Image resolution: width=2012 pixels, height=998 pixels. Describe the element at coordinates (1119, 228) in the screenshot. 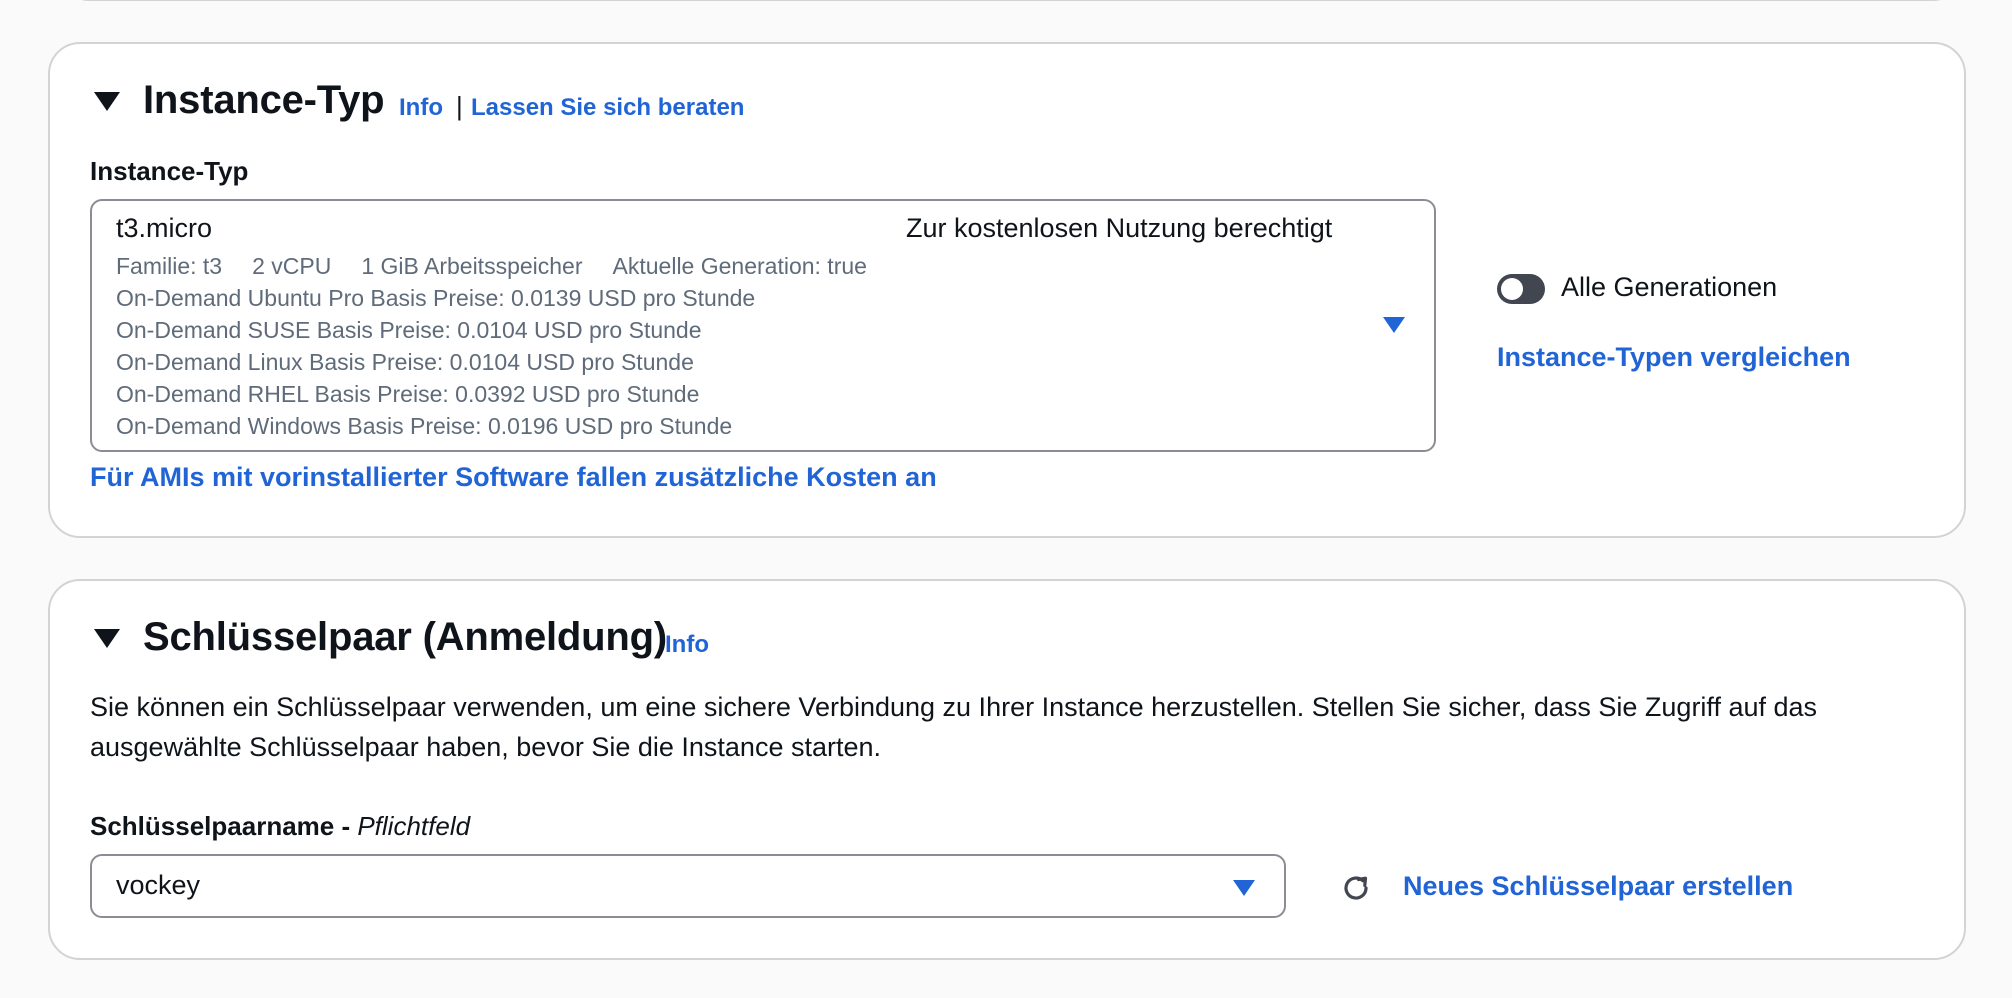

I see `free-tier-label: Zur kostenlosen Nutzung berechtigt` at that location.